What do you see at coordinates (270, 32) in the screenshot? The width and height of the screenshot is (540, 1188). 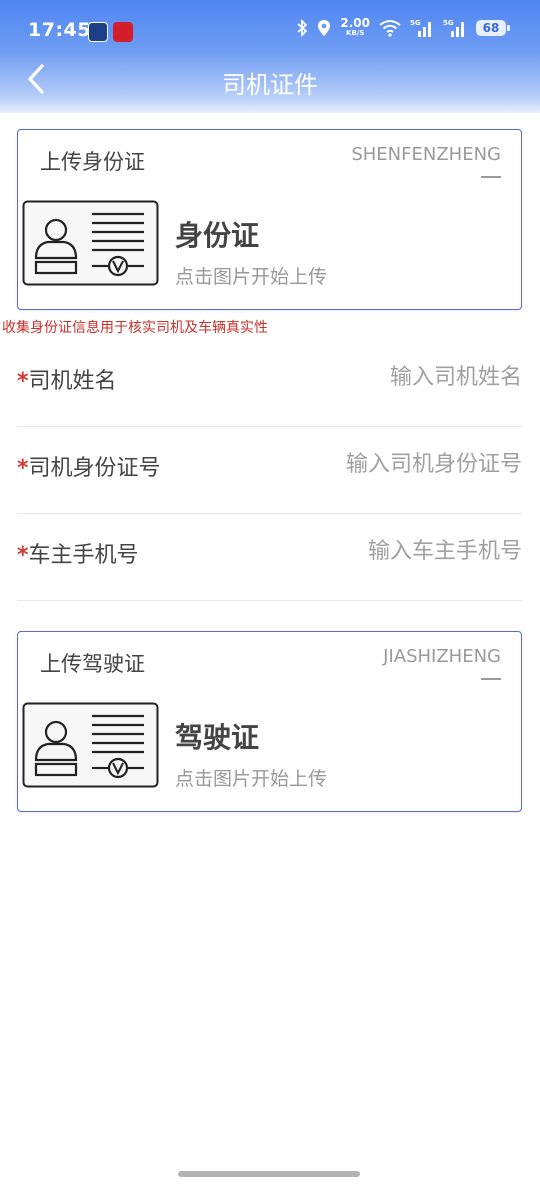 I see `status-bar: 17:45 2.00 KB/S 5G 5G 68` at bounding box center [270, 32].